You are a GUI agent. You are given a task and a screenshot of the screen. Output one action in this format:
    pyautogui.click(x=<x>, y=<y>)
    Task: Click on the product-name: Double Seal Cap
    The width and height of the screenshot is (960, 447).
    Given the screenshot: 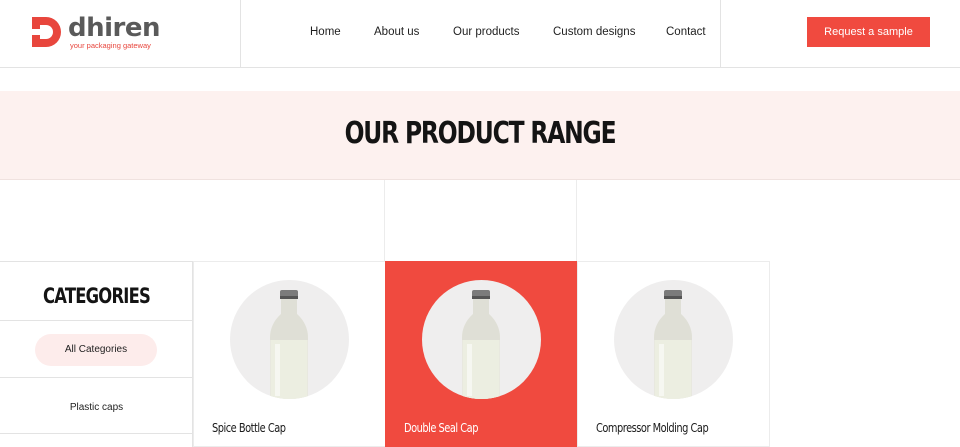 What is the action you would take?
    pyautogui.click(x=441, y=428)
    